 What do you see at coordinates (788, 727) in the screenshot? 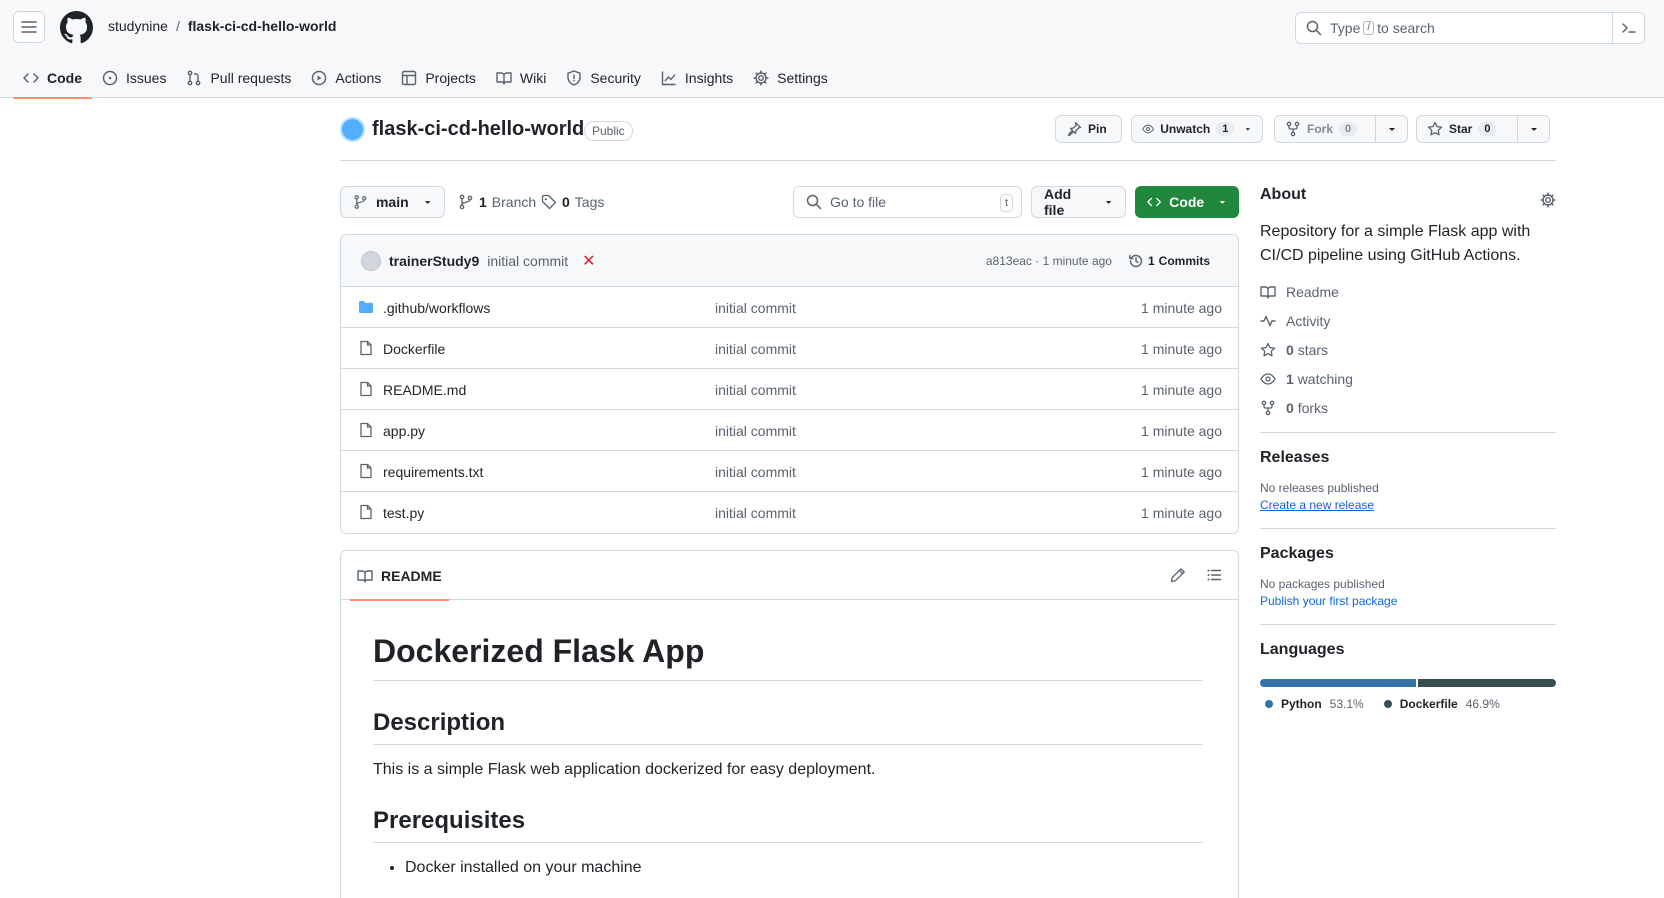
I see `readme-h2-description: Description` at bounding box center [788, 727].